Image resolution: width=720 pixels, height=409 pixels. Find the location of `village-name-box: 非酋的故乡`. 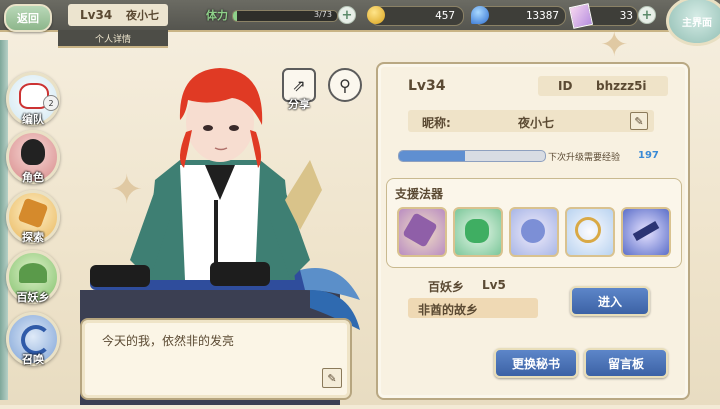

village-name-box: 非酋的故乡 is located at coordinates (473, 308).